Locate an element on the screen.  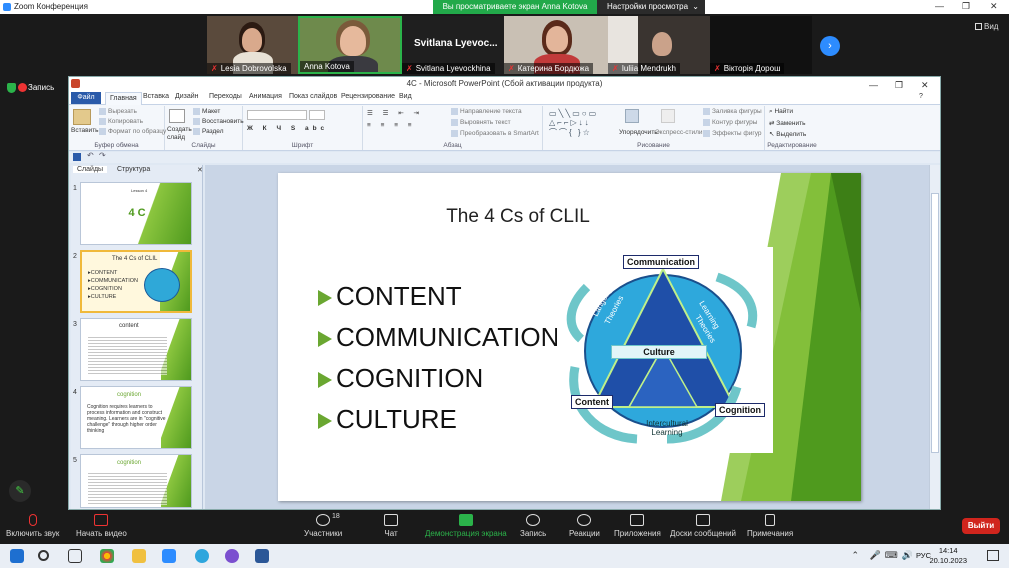
participant-tile-active: Anna Kotova is located at coordinates (350, 45).